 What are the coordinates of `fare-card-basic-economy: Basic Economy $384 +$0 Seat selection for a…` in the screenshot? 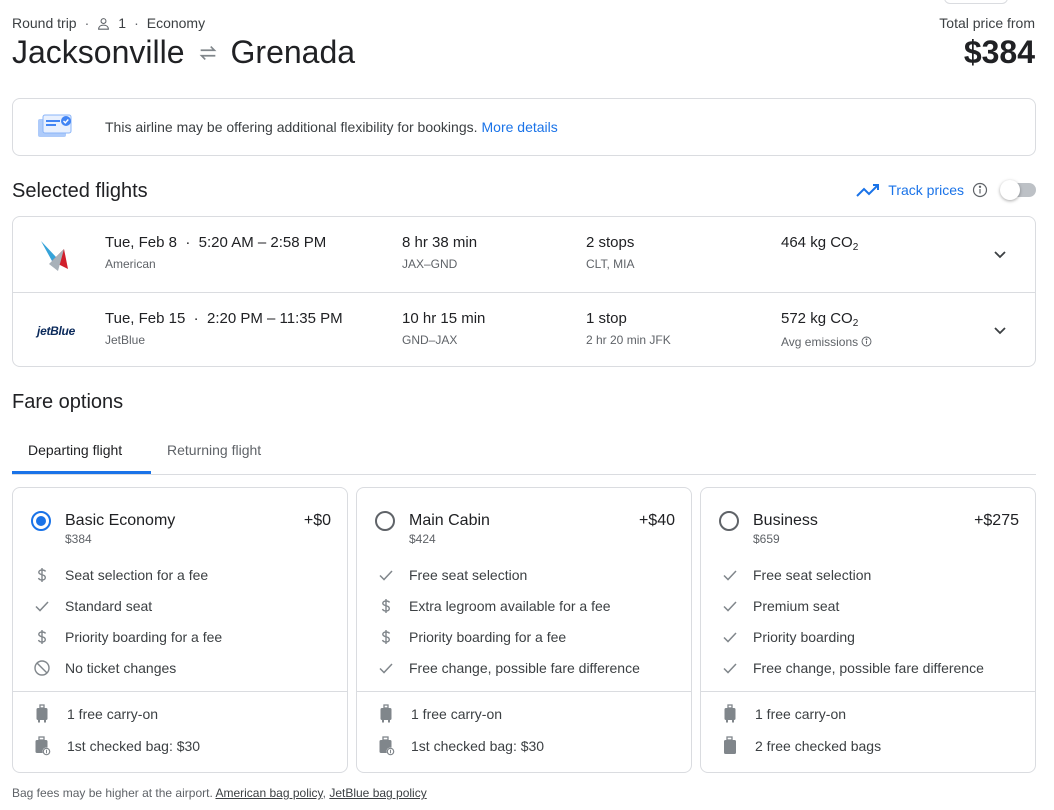 It's located at (180, 630).